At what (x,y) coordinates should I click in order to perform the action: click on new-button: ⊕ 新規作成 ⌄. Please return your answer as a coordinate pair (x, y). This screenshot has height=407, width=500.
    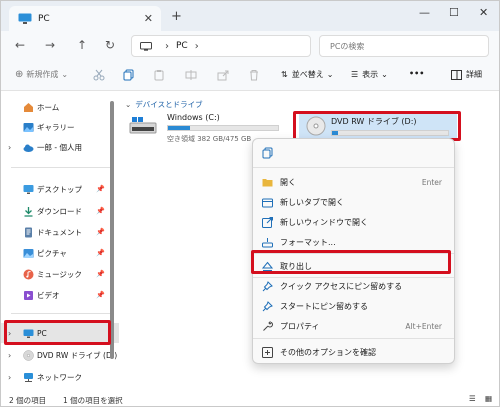
    Looking at the image, I should click on (41, 74).